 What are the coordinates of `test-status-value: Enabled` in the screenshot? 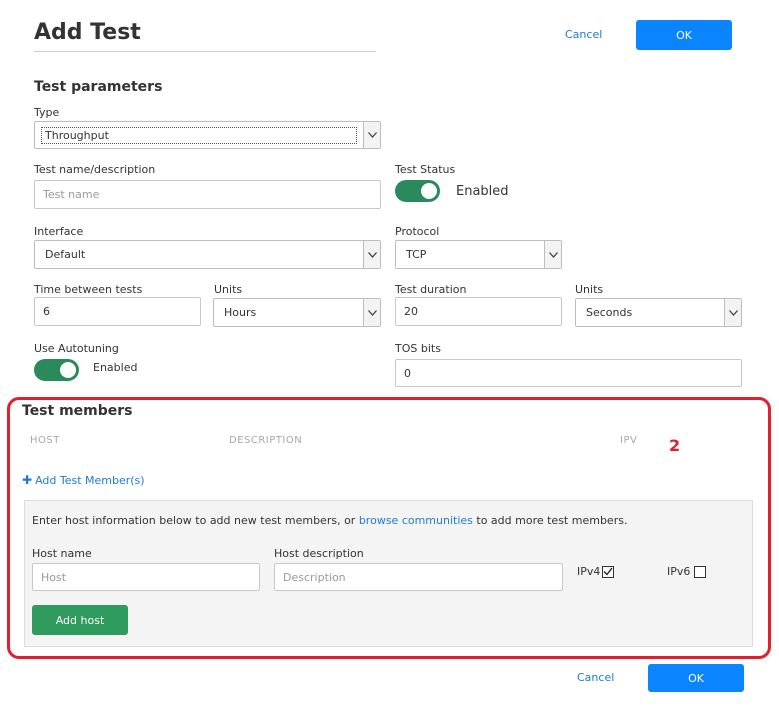 It's located at (482, 191).